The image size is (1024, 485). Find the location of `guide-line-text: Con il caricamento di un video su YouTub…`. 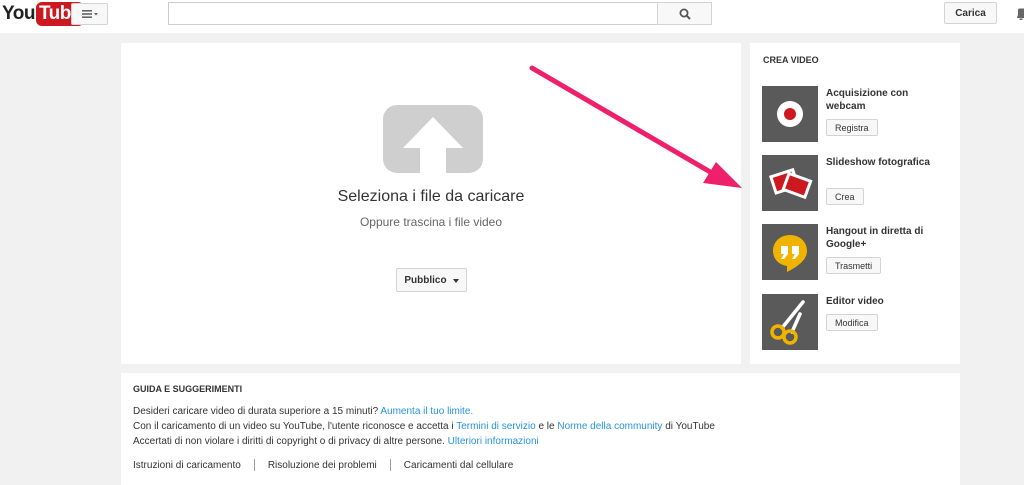

guide-line-text: Con il caricamento di un video su YouTub… is located at coordinates (295, 426).